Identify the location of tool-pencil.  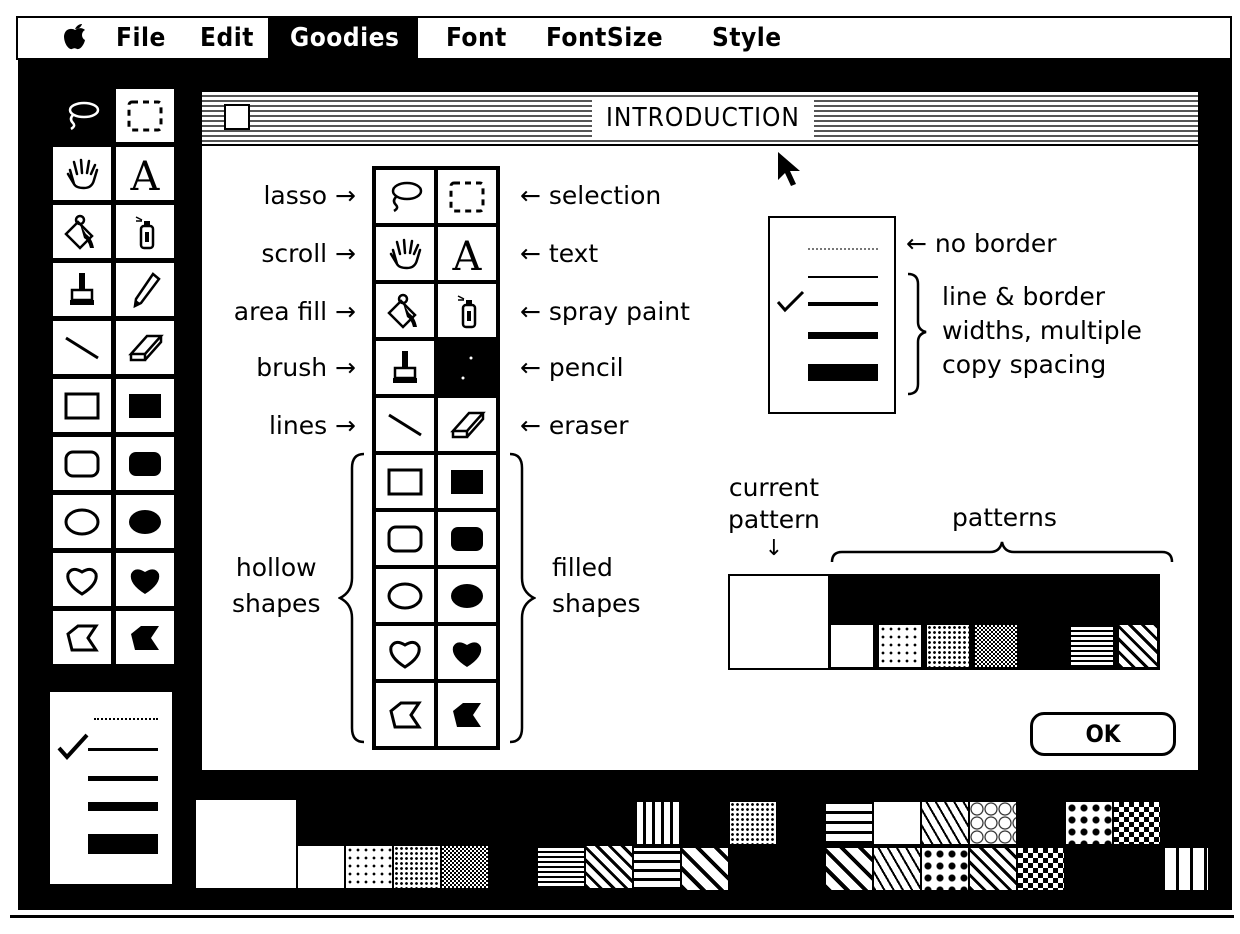
(145, 289).